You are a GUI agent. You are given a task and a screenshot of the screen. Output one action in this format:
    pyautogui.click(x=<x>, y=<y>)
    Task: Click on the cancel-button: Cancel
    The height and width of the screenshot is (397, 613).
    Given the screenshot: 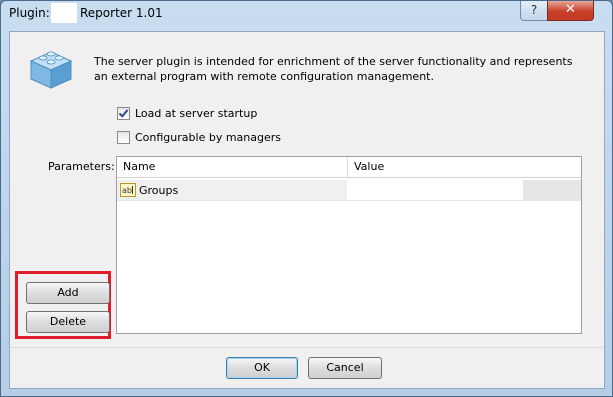 What is the action you would take?
    pyautogui.click(x=345, y=368)
    